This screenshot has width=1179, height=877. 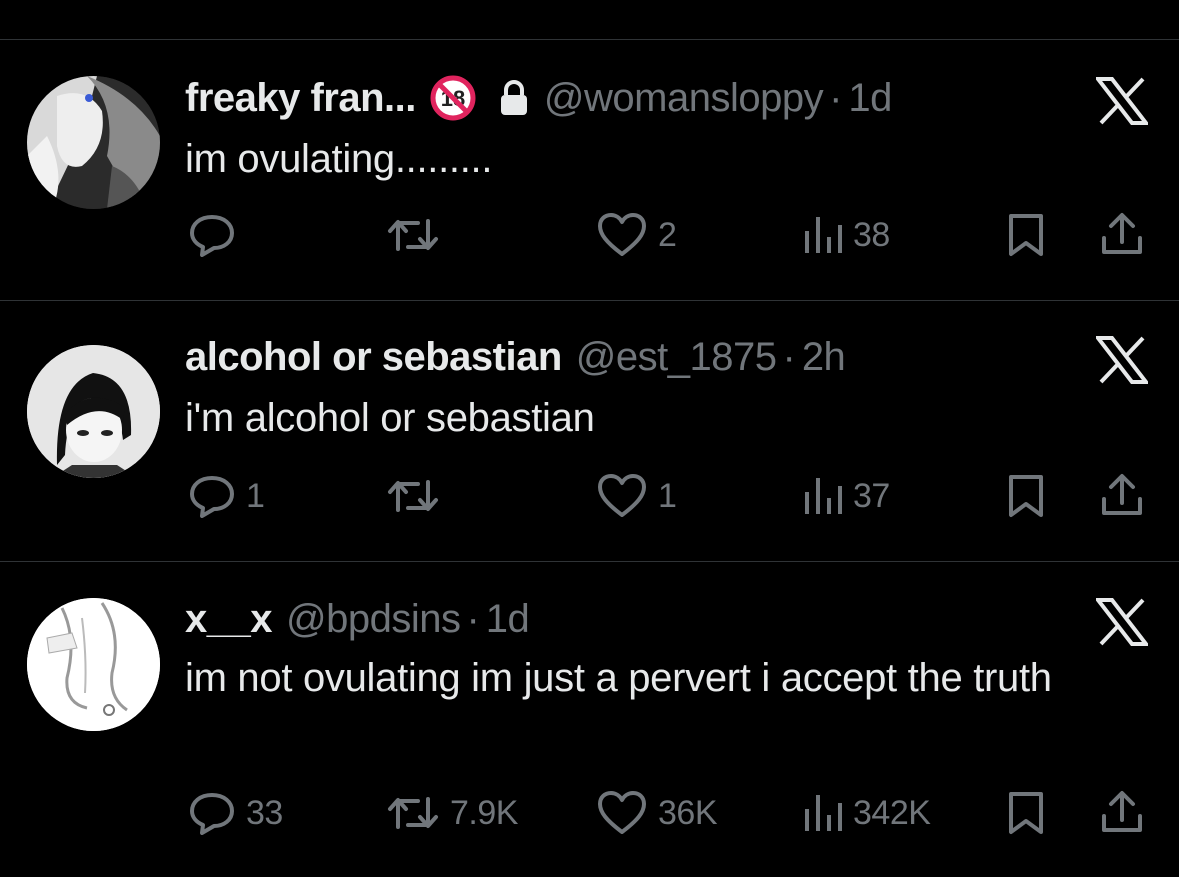 What do you see at coordinates (390, 418) in the screenshot?
I see `tweet-text: i'm alcohol or sebastian` at bounding box center [390, 418].